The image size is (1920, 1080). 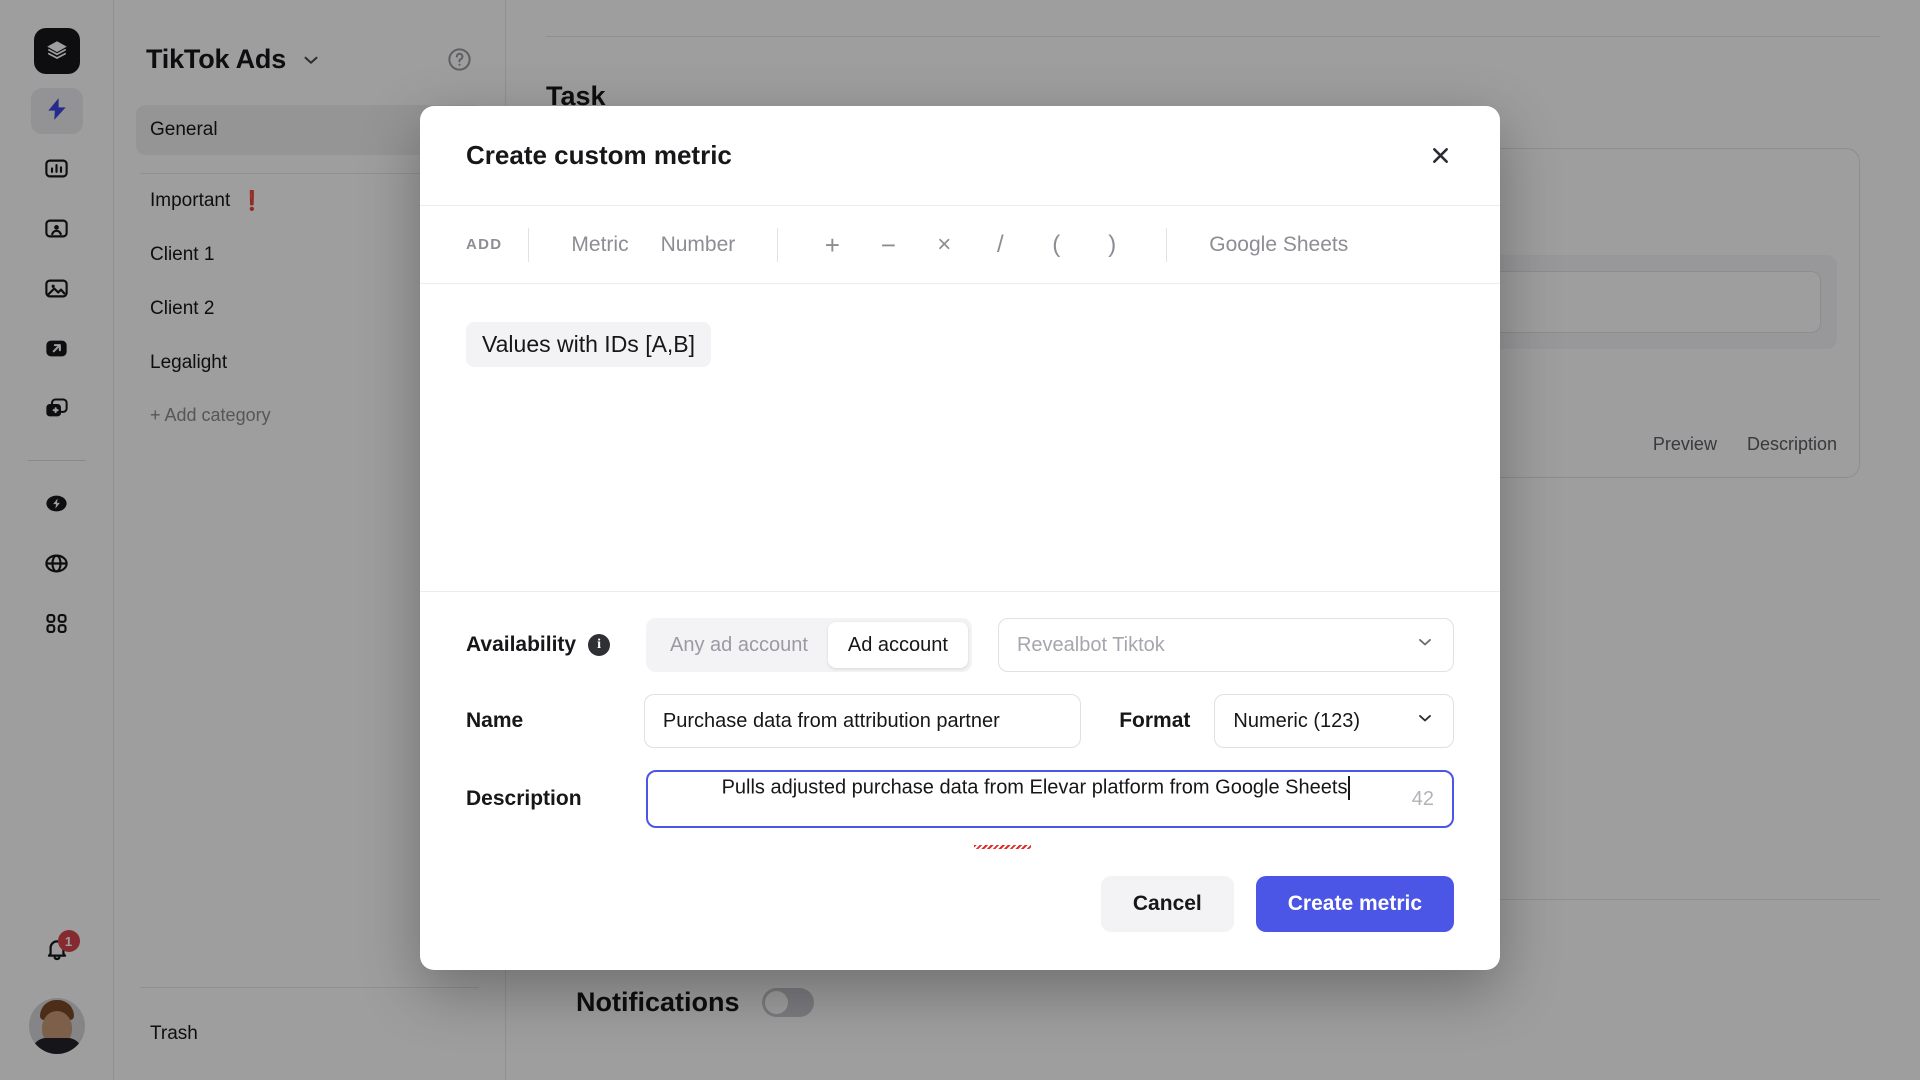 What do you see at coordinates (1056, 244) in the screenshot?
I see `operator-paren-open-button: (` at bounding box center [1056, 244].